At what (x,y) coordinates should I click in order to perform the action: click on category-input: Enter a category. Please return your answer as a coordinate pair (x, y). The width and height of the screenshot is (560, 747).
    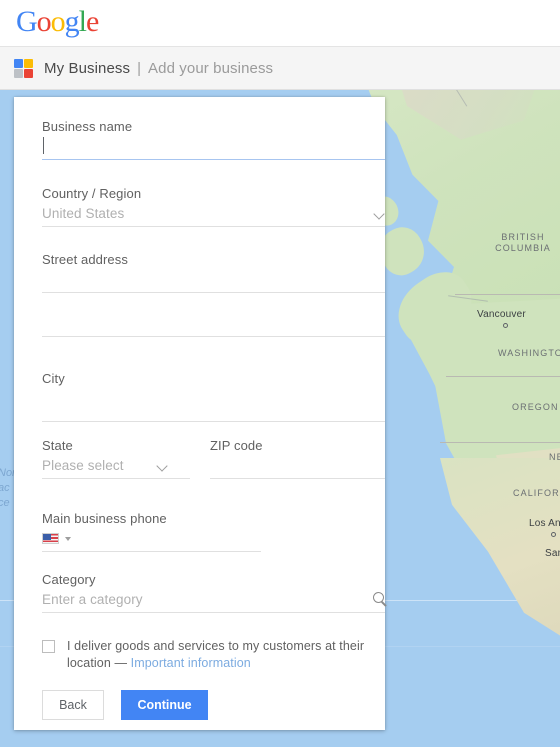
    Looking at the image, I should click on (213, 600).